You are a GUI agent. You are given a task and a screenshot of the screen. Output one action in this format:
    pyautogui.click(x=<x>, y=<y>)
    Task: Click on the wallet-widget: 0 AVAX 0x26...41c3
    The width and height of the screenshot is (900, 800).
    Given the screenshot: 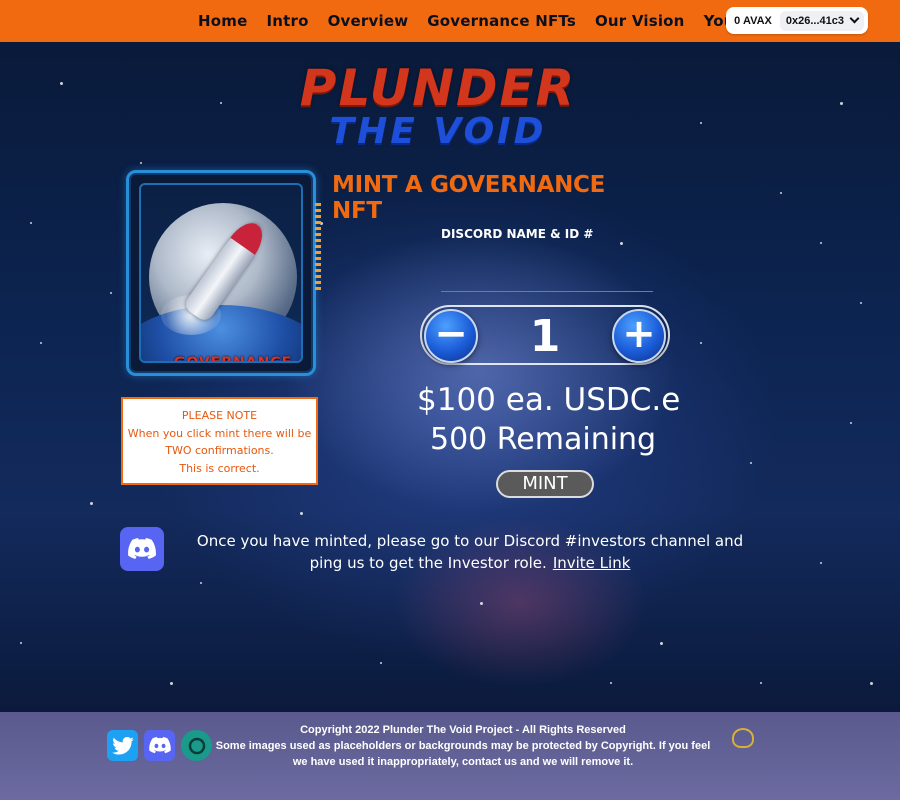 What is the action you would take?
    pyautogui.click(x=797, y=20)
    